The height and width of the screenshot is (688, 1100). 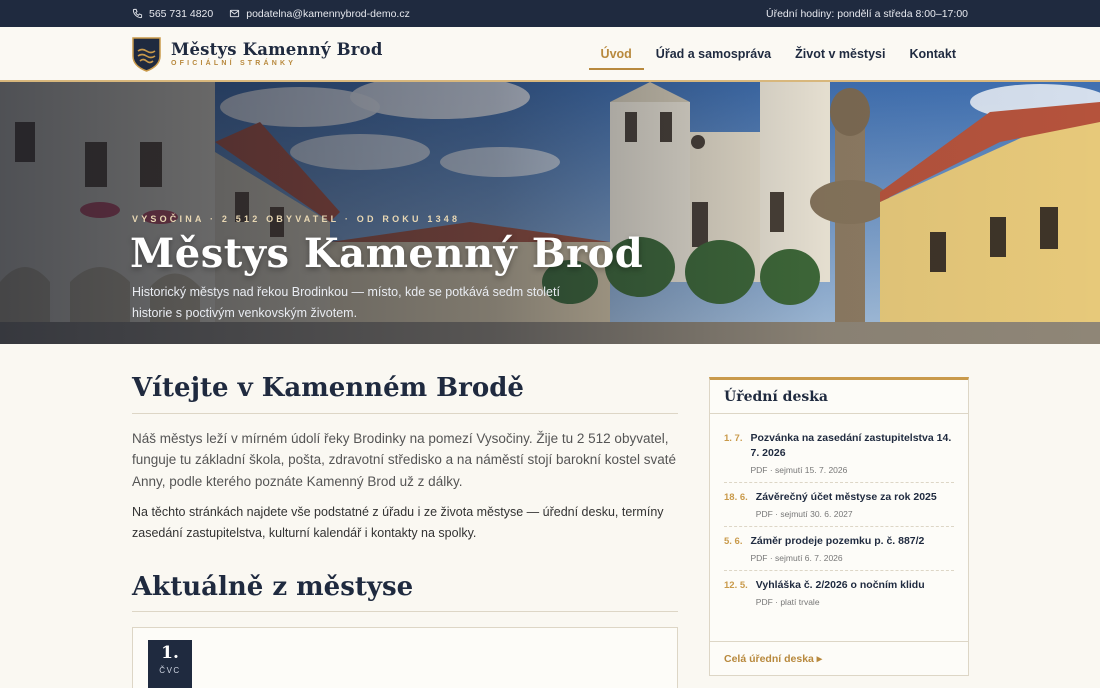 I want to click on nav-item-uvod: Úvod, so click(x=616, y=53).